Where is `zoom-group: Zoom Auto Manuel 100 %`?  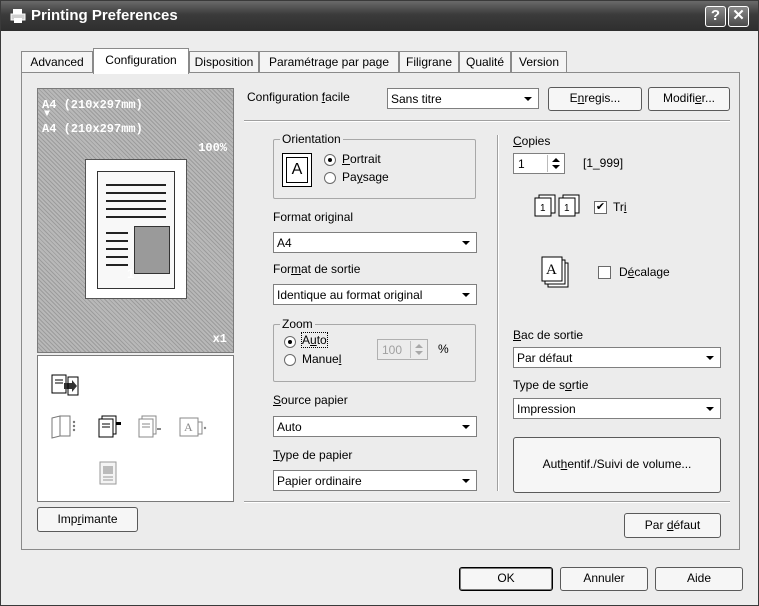
zoom-group: Zoom Auto Manuel 100 % is located at coordinates (374, 349).